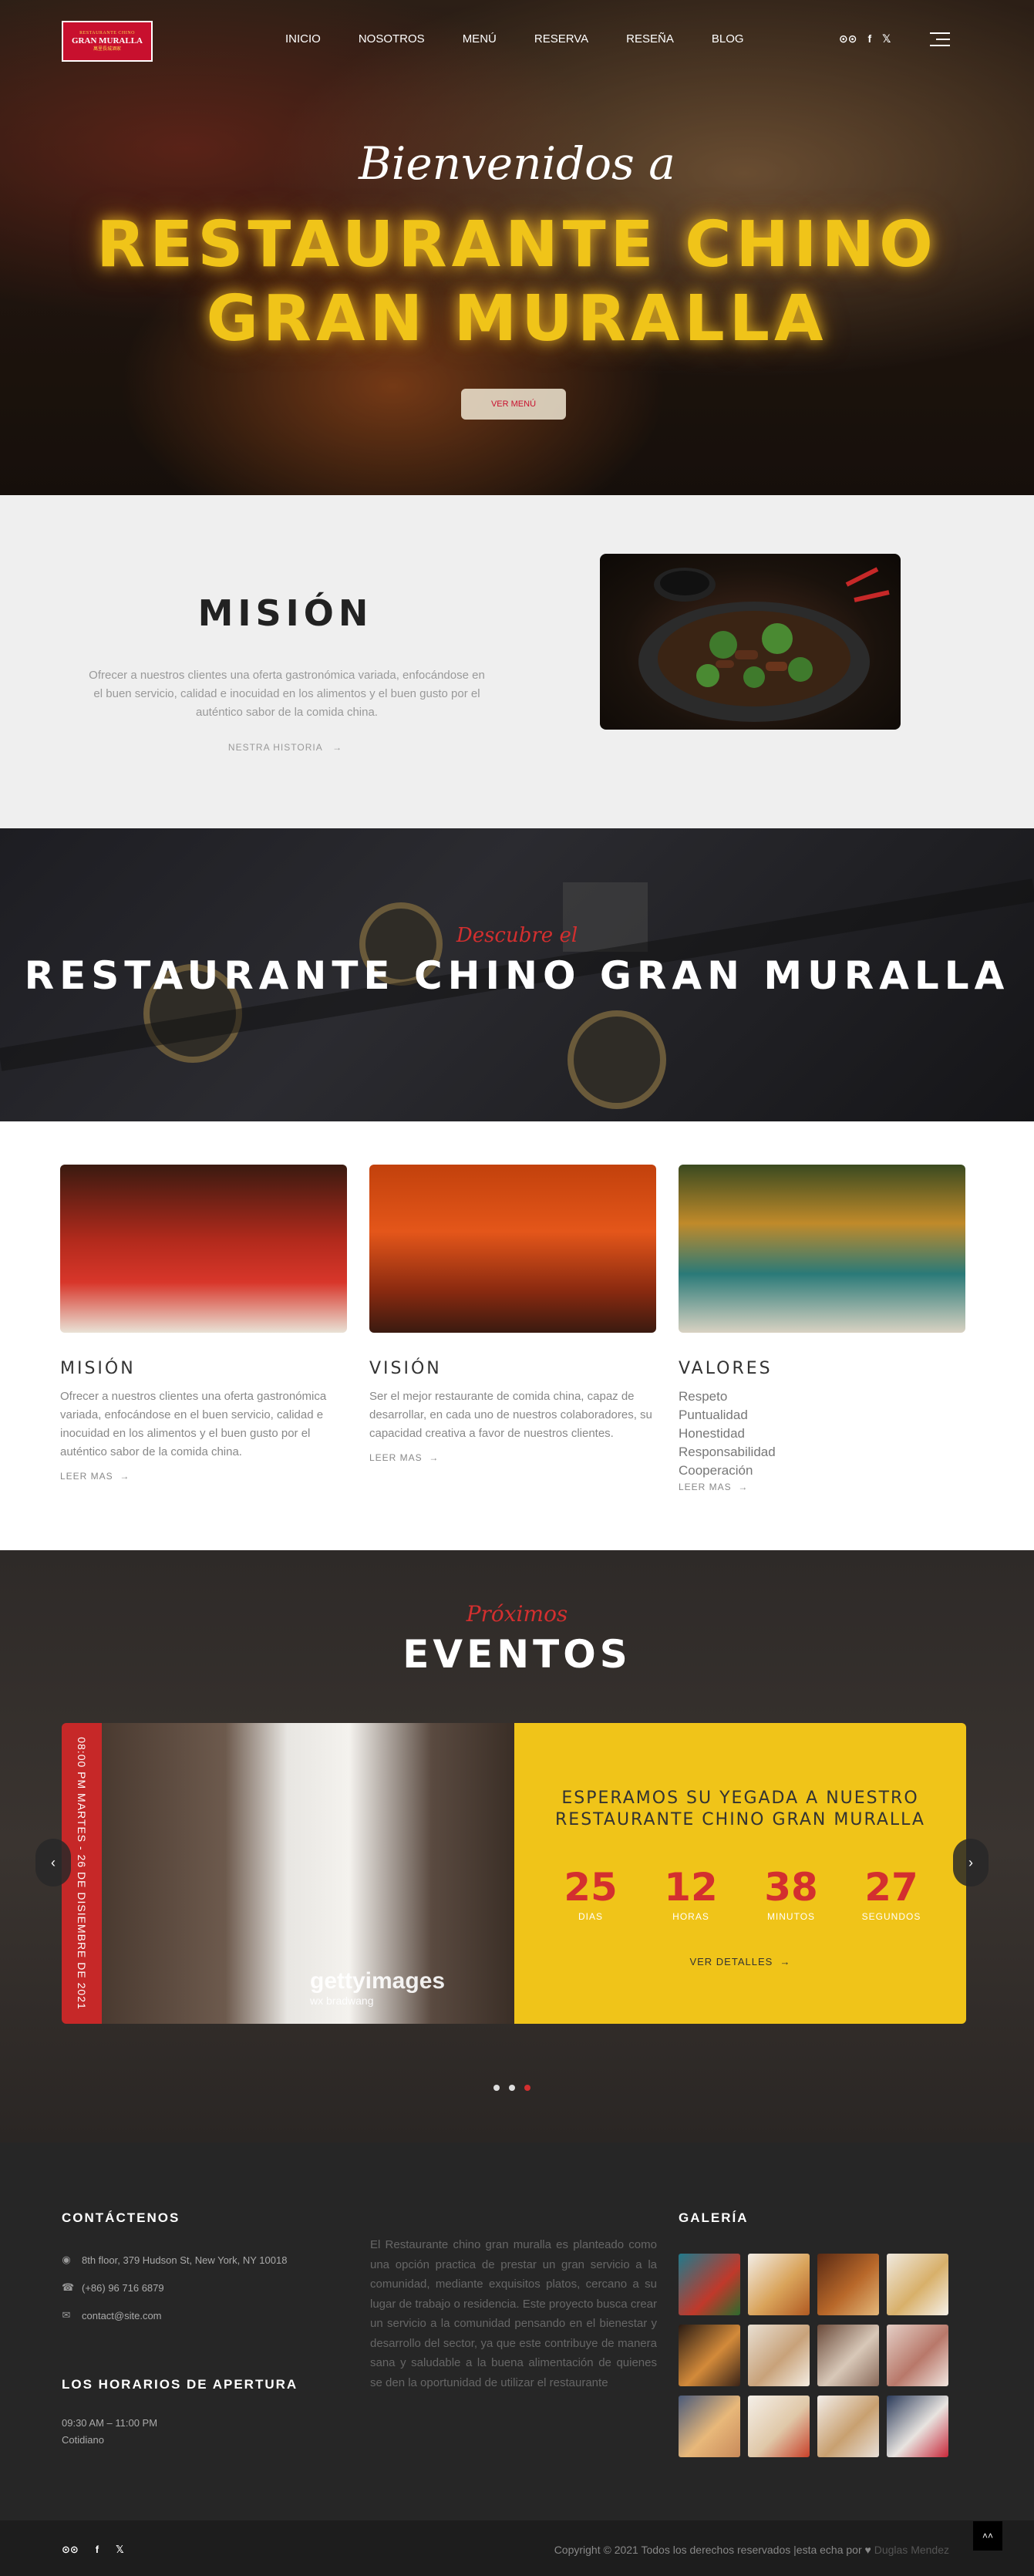 This screenshot has height=2576, width=1034. Describe the element at coordinates (517, 163) in the screenshot. I see `hero-subtitle: Bienvenidos a` at that location.